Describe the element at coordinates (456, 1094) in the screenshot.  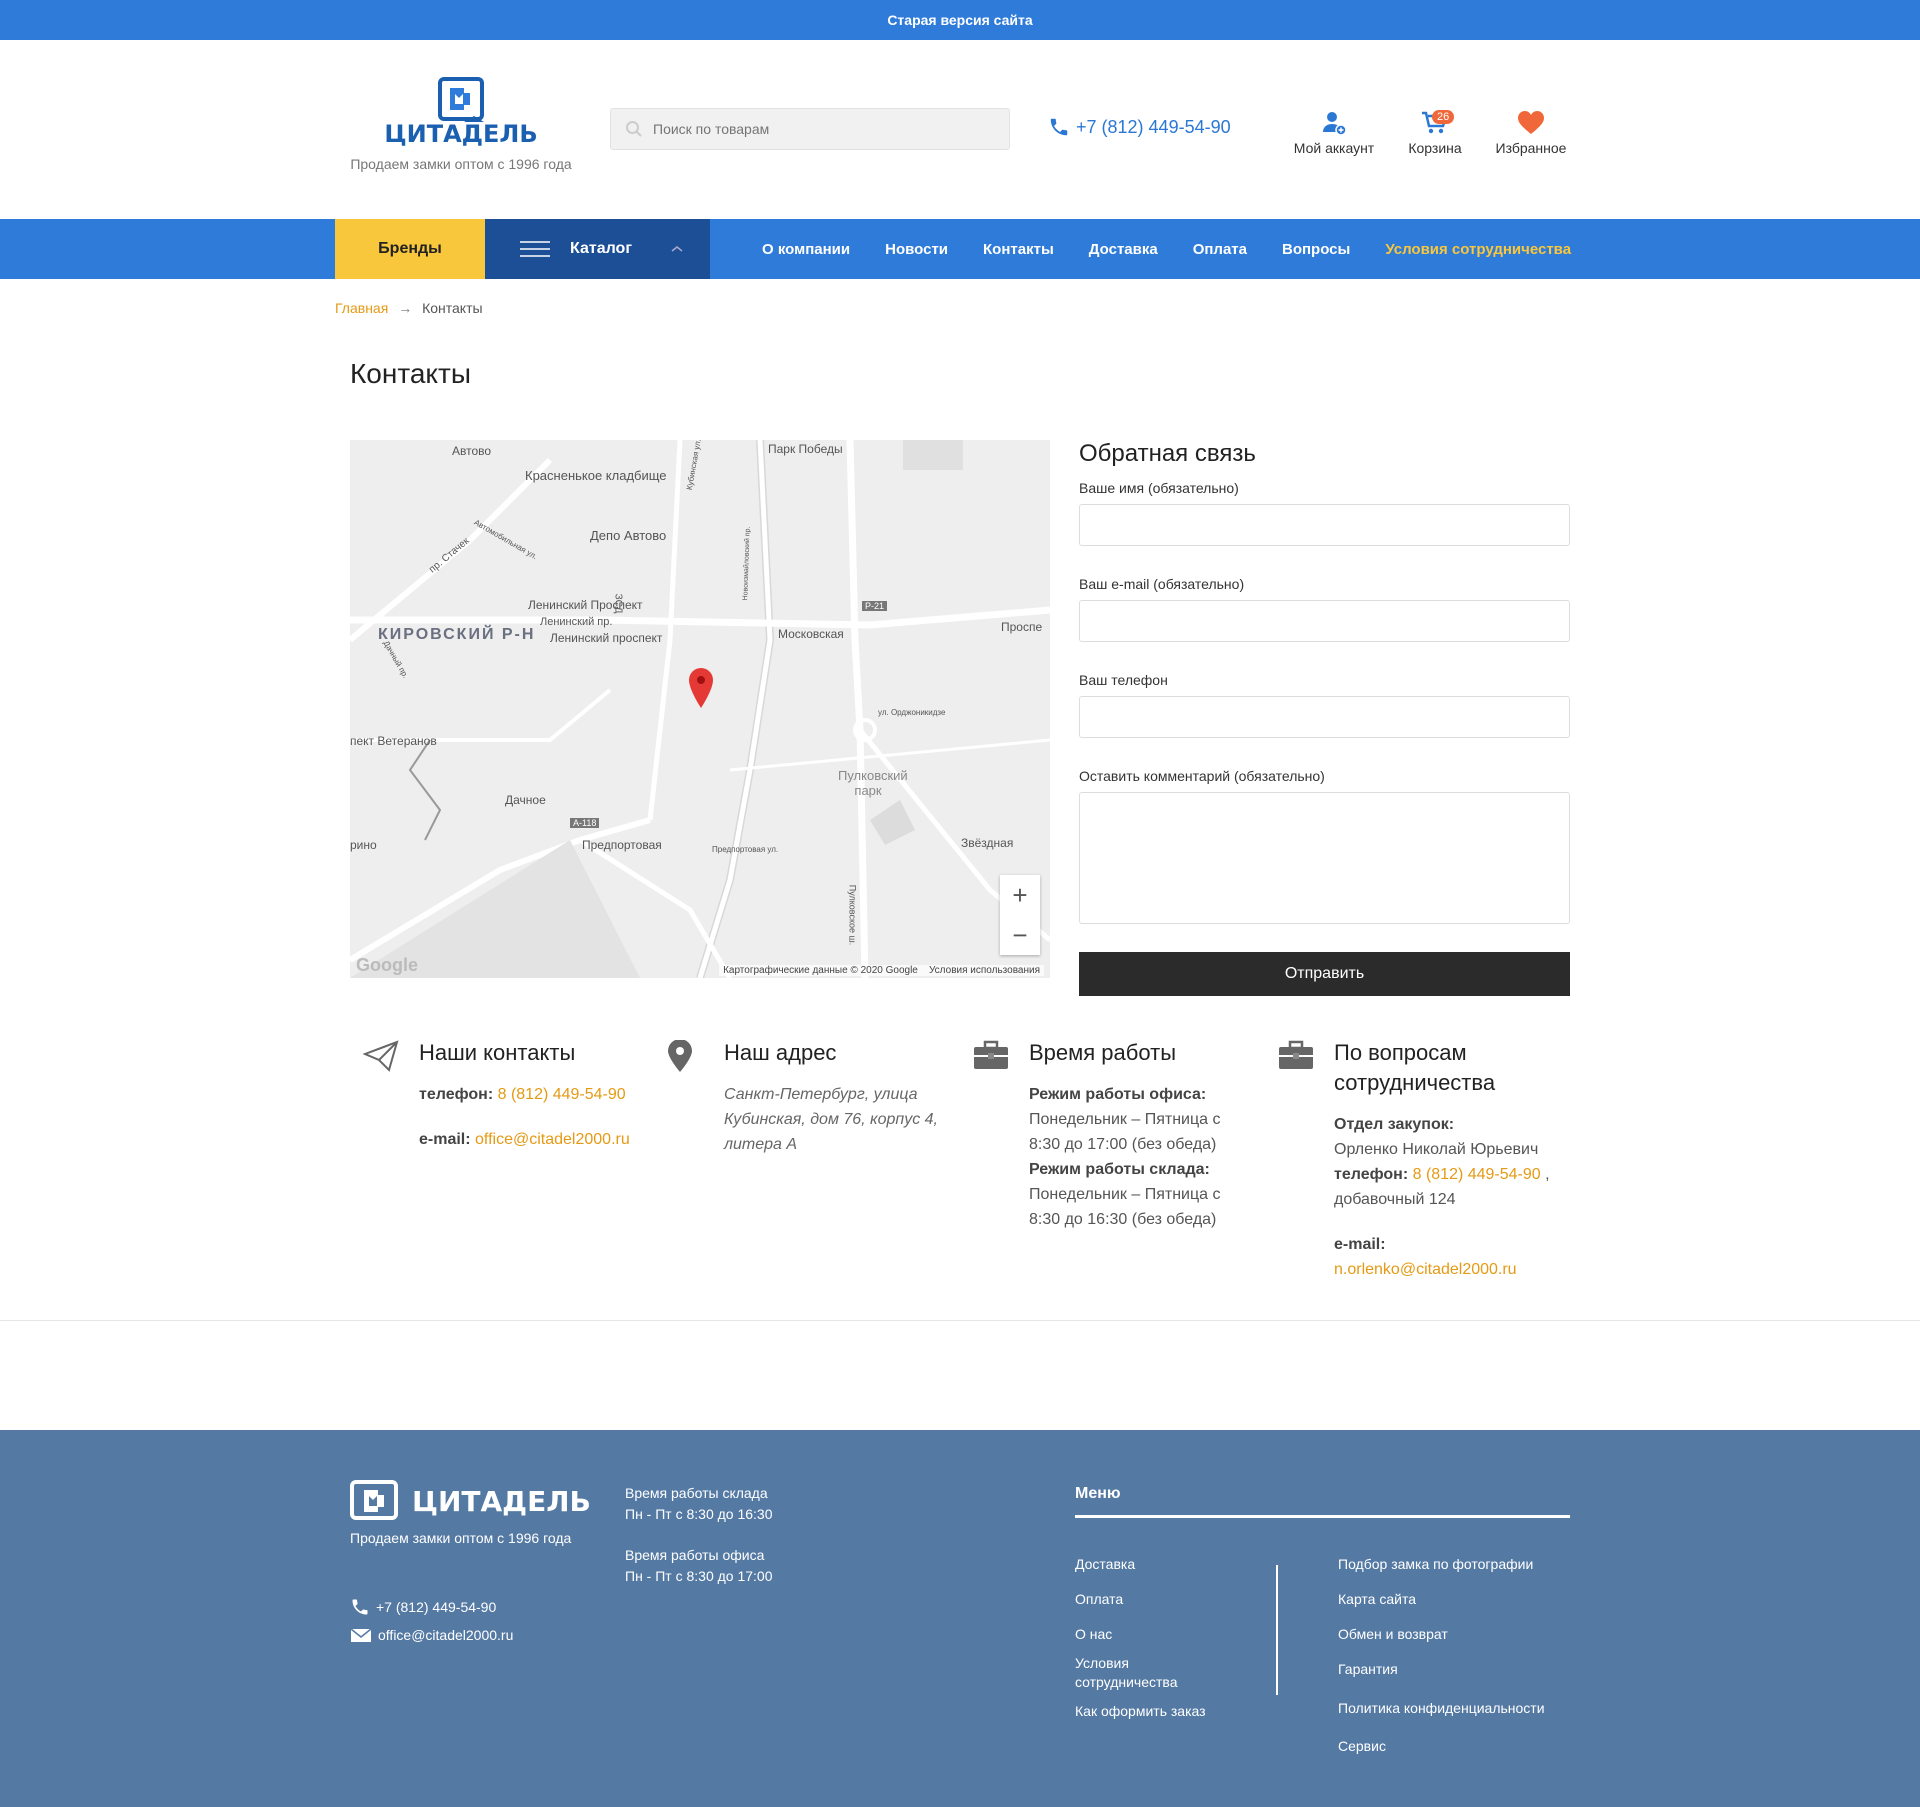
I see `contacts-phone-label: телефон:` at that location.